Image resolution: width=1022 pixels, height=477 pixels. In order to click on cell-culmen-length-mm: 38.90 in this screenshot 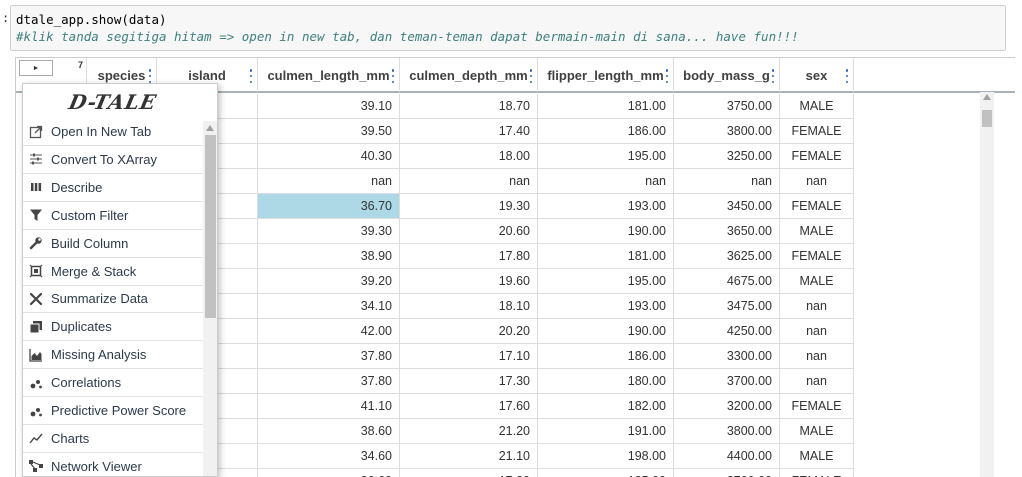, I will do `click(329, 256)`.